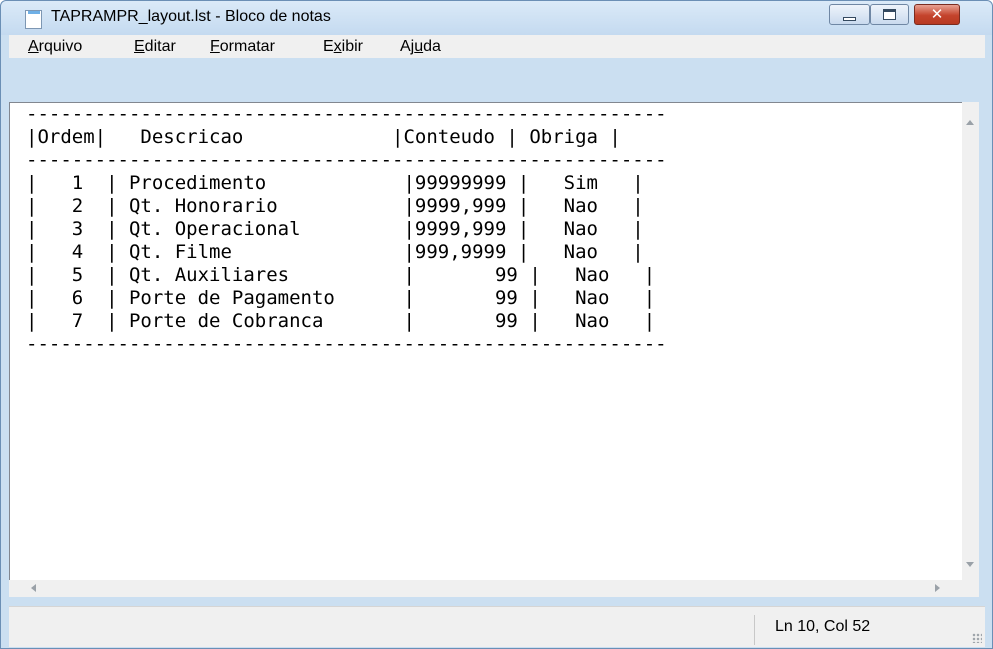 Image resolution: width=993 pixels, height=649 pixels. I want to click on maximize-icon, so click(889, 14).